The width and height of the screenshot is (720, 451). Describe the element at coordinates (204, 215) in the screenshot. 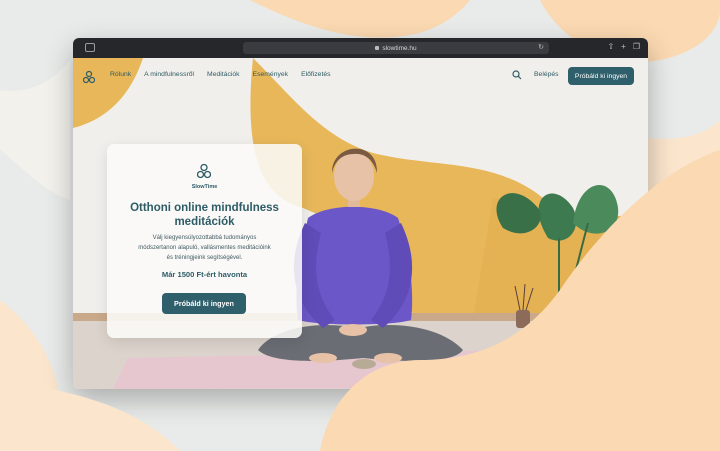

I see `hero-title: Otthoni online mindfulness meditációk` at that location.